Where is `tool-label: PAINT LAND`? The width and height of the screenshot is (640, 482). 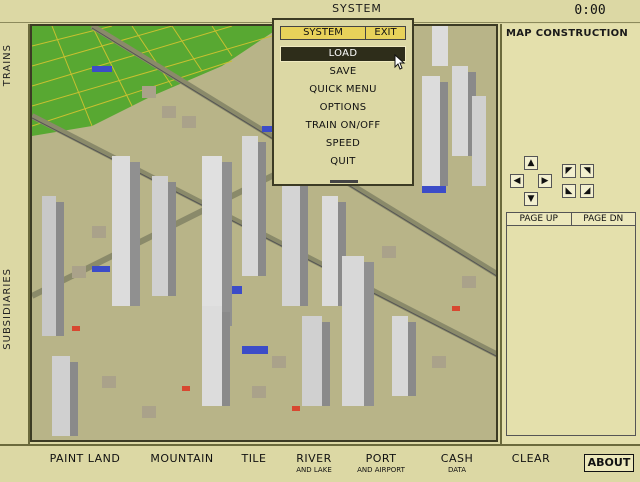
tool-label: PAINT LAND is located at coordinates (85, 458).